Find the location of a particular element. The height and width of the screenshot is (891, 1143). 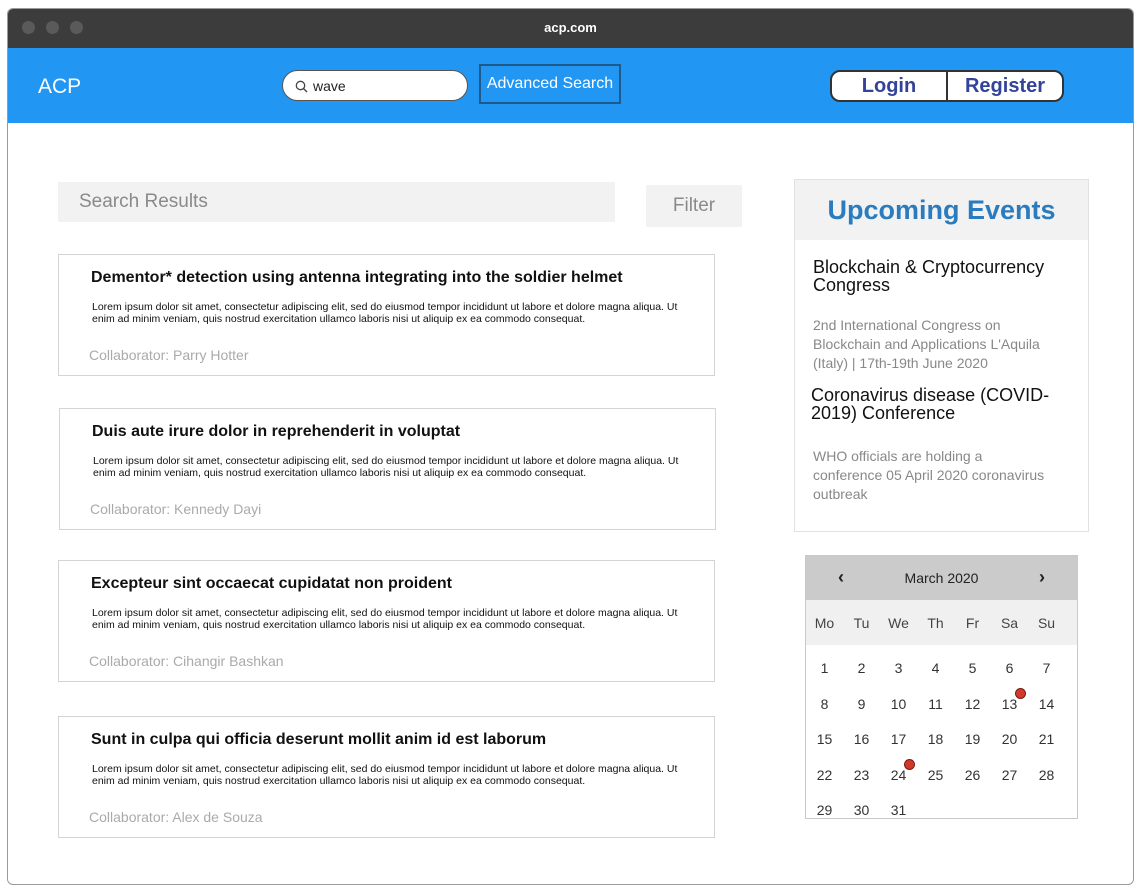

advanced-search-button: Advanced Search is located at coordinates (550, 84).